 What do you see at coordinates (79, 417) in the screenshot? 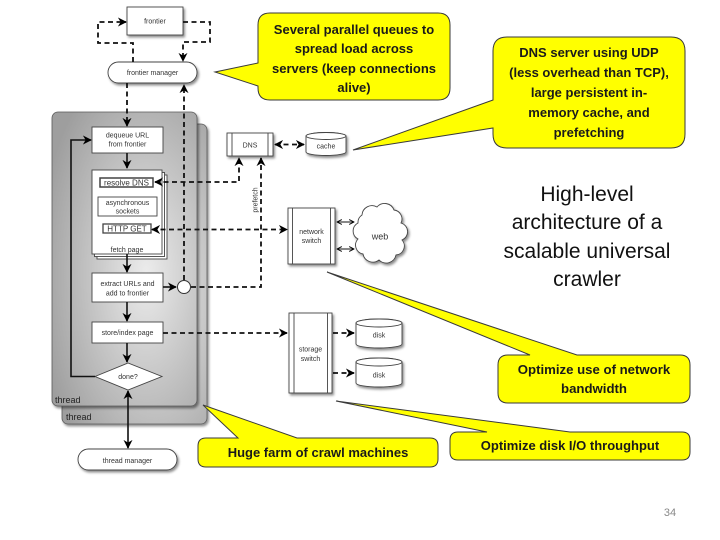
I see `thread-label-back: thread` at bounding box center [79, 417].